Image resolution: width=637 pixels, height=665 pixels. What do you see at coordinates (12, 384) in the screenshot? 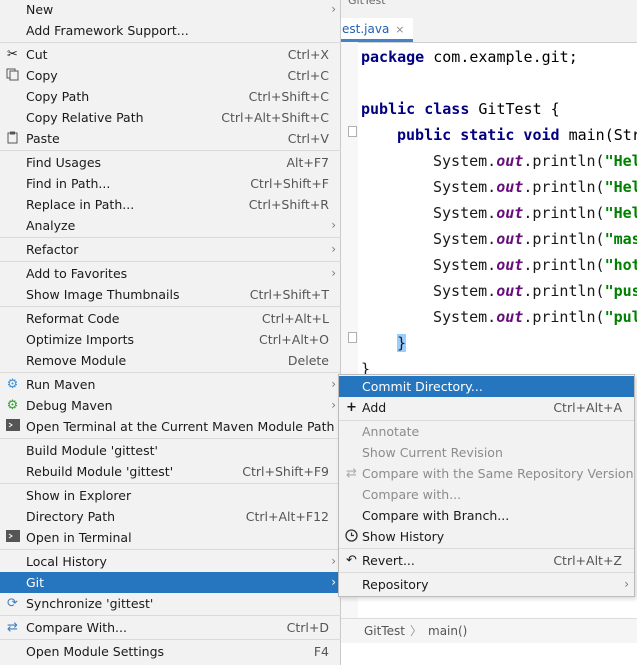
I see `maven-run-gear-icon: ⚙` at bounding box center [12, 384].